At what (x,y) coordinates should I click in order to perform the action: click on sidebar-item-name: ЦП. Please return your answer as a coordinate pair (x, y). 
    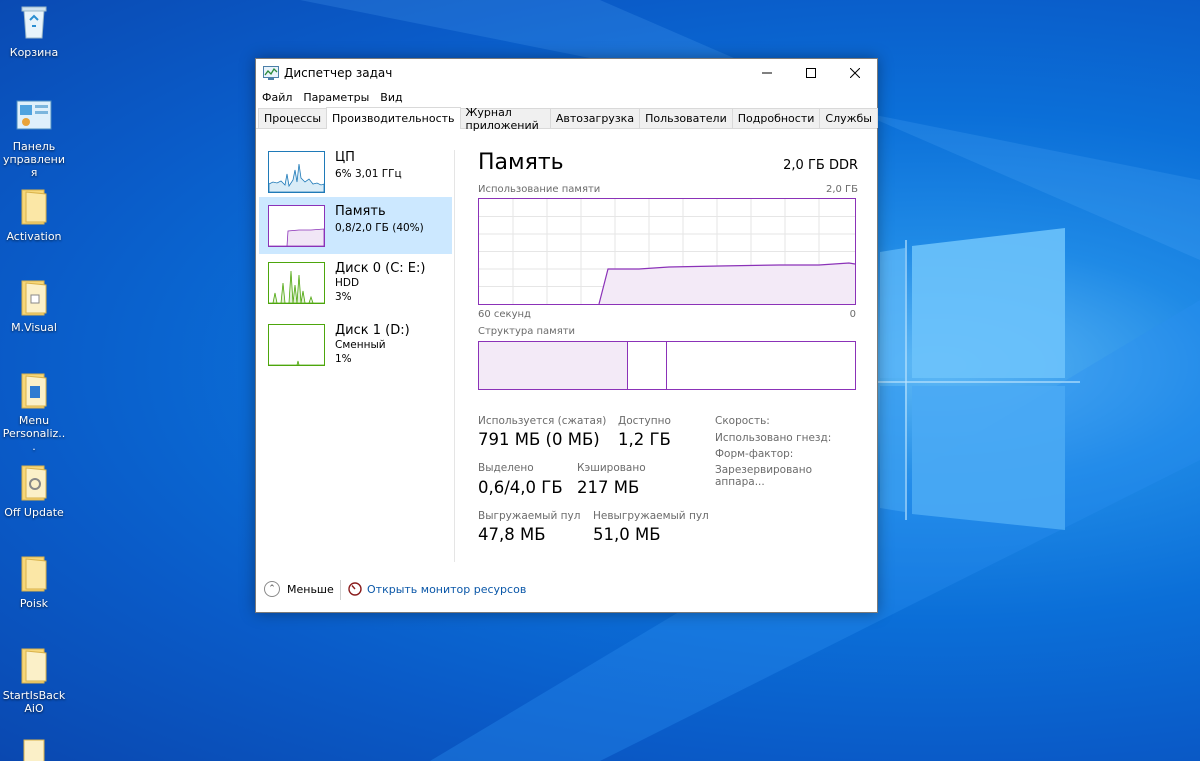
    Looking at the image, I should click on (345, 157).